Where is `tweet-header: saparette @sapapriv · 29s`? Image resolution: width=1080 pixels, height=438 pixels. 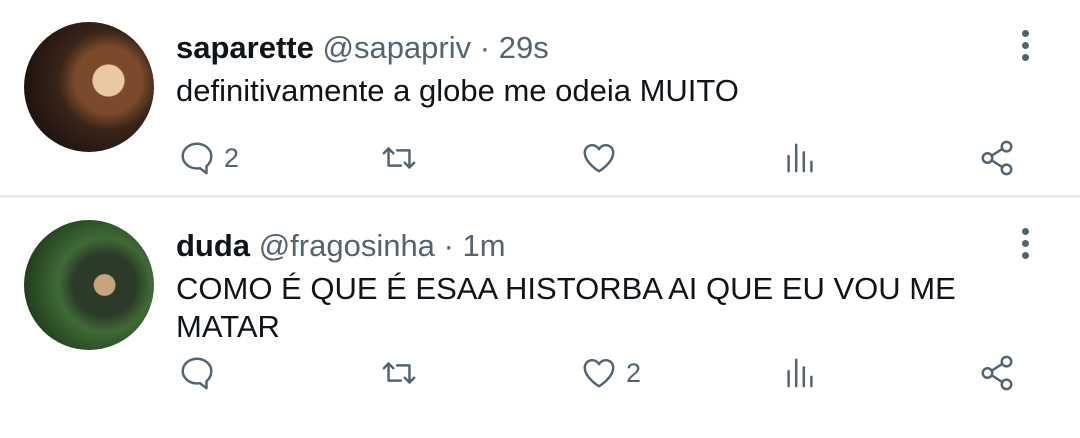 tweet-header: saparette @sapapriv · 29s is located at coordinates (362, 48).